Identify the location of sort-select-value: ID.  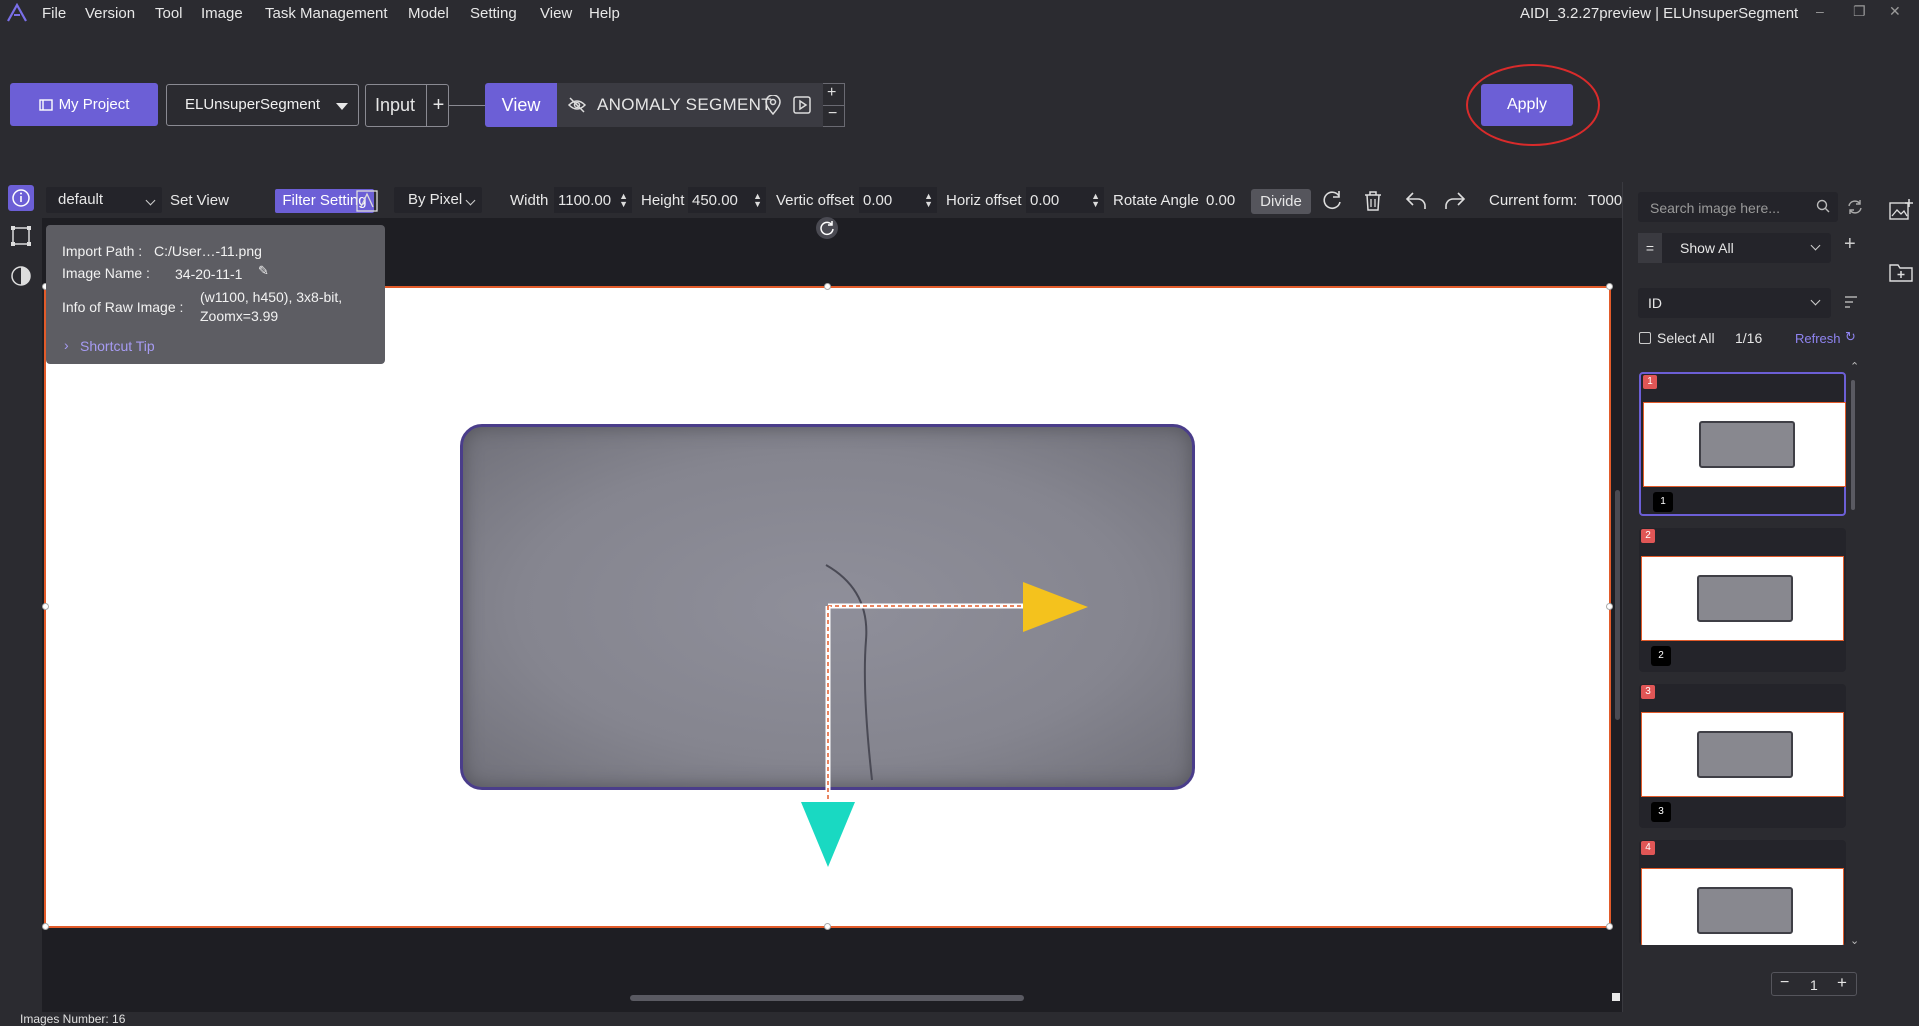
(1655, 303).